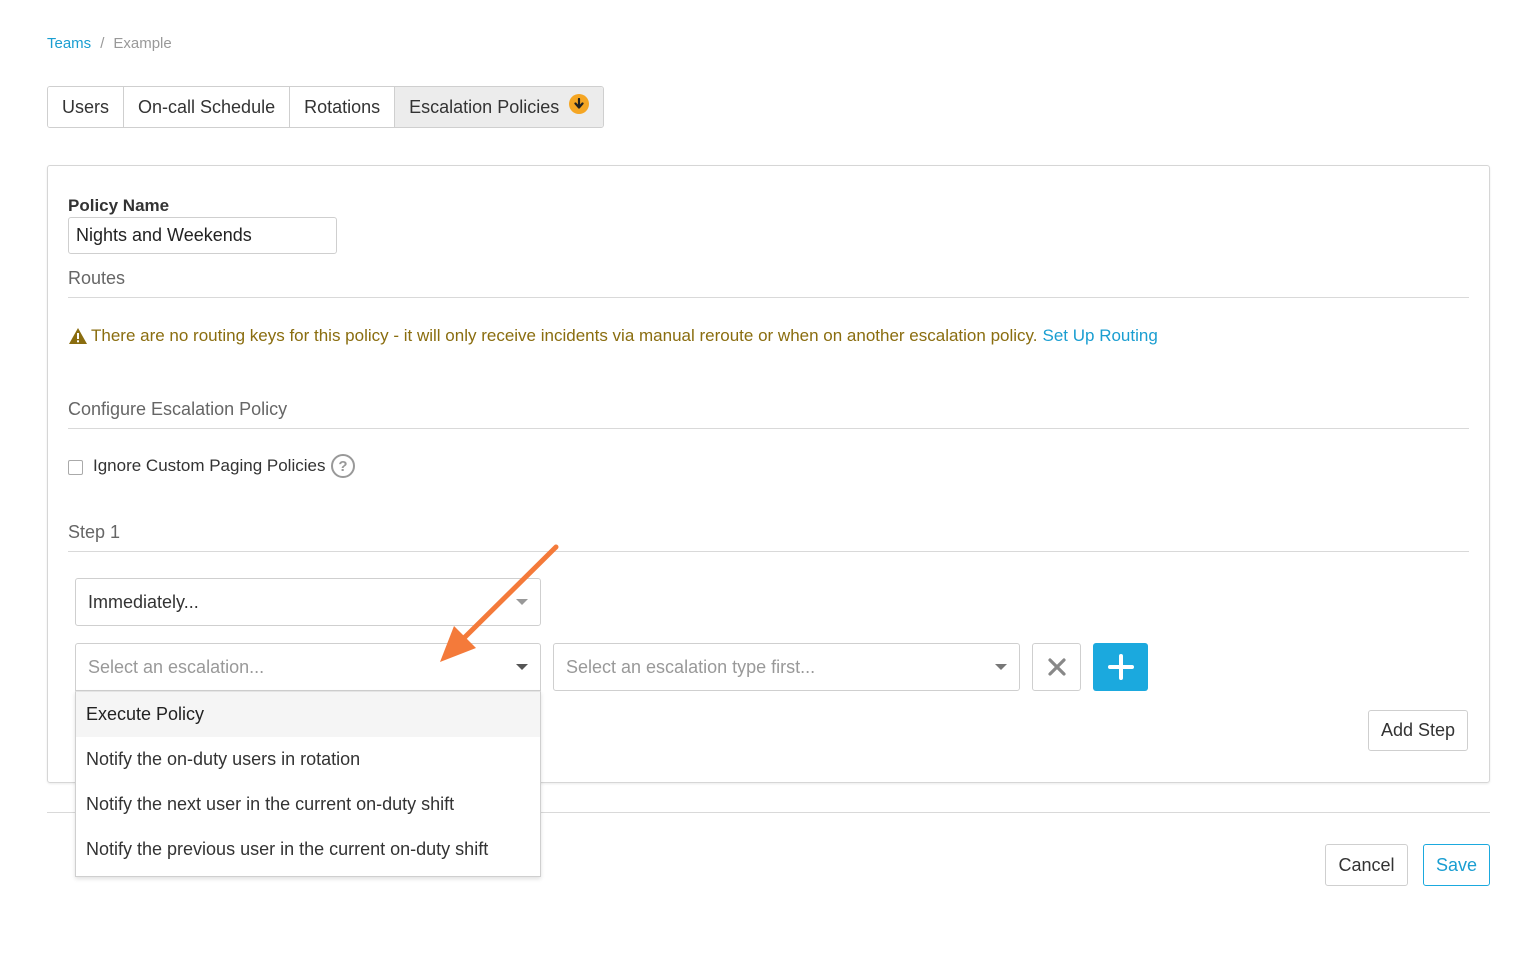 This screenshot has width=1530, height=960. I want to click on configure-divider, so click(768, 428).